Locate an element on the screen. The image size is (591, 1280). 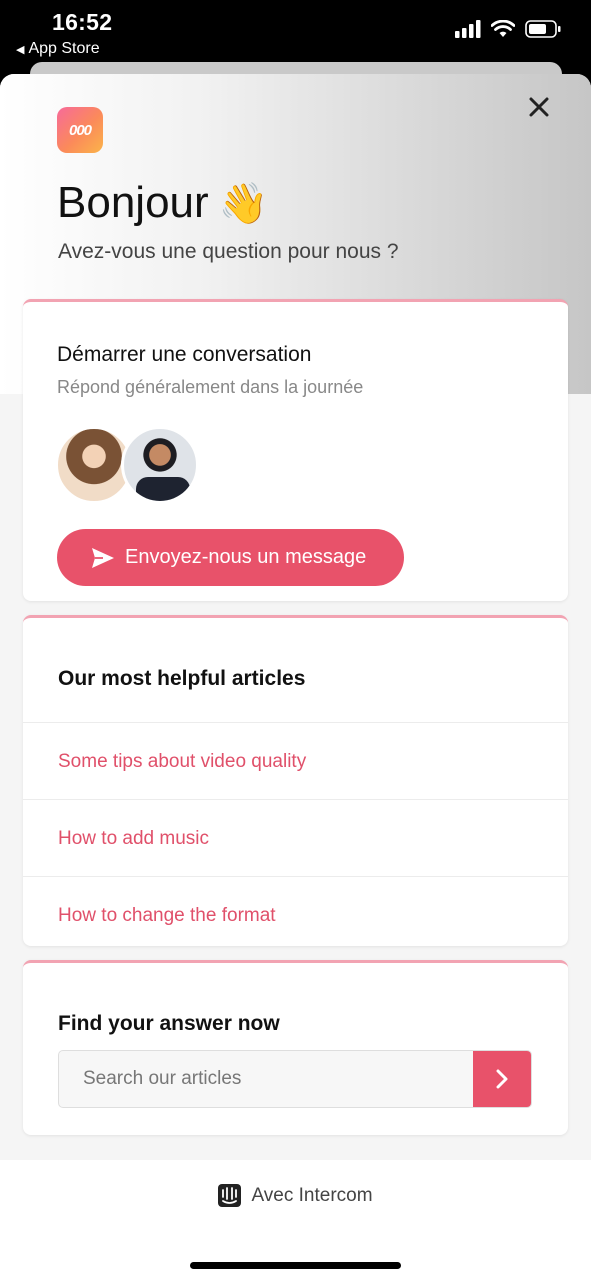
article-link: How to change the format is located at coordinates (167, 916).